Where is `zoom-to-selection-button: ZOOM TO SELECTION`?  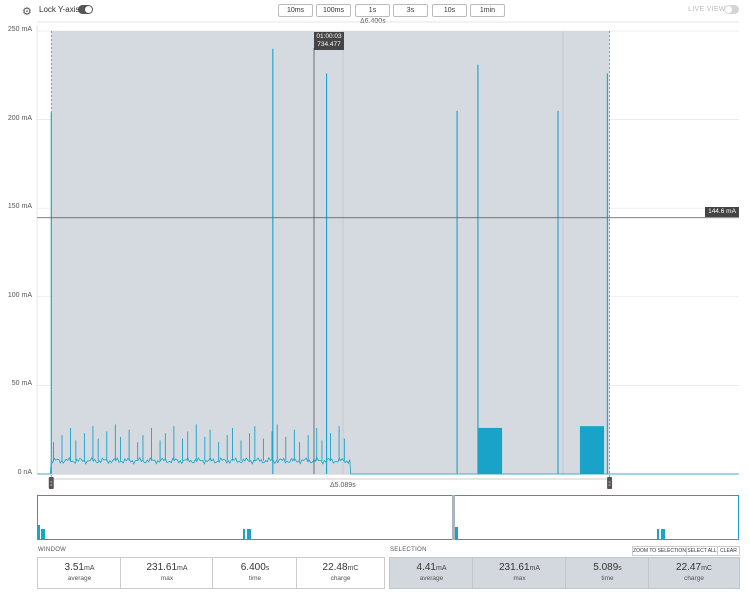 zoom-to-selection-button: ZOOM TO SELECTION is located at coordinates (659, 551).